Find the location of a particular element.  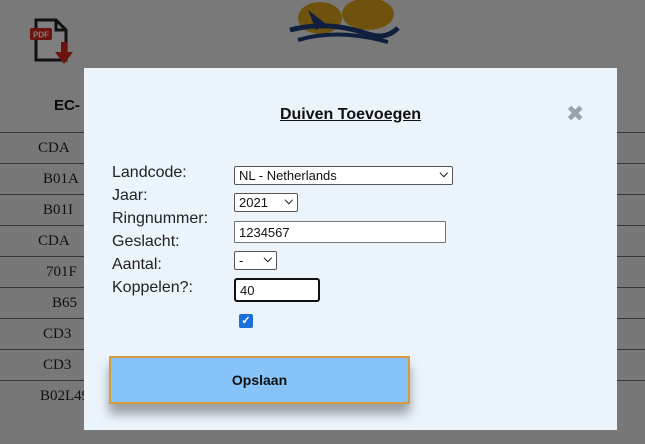

landcode-label: Landcode: is located at coordinates (149, 172).